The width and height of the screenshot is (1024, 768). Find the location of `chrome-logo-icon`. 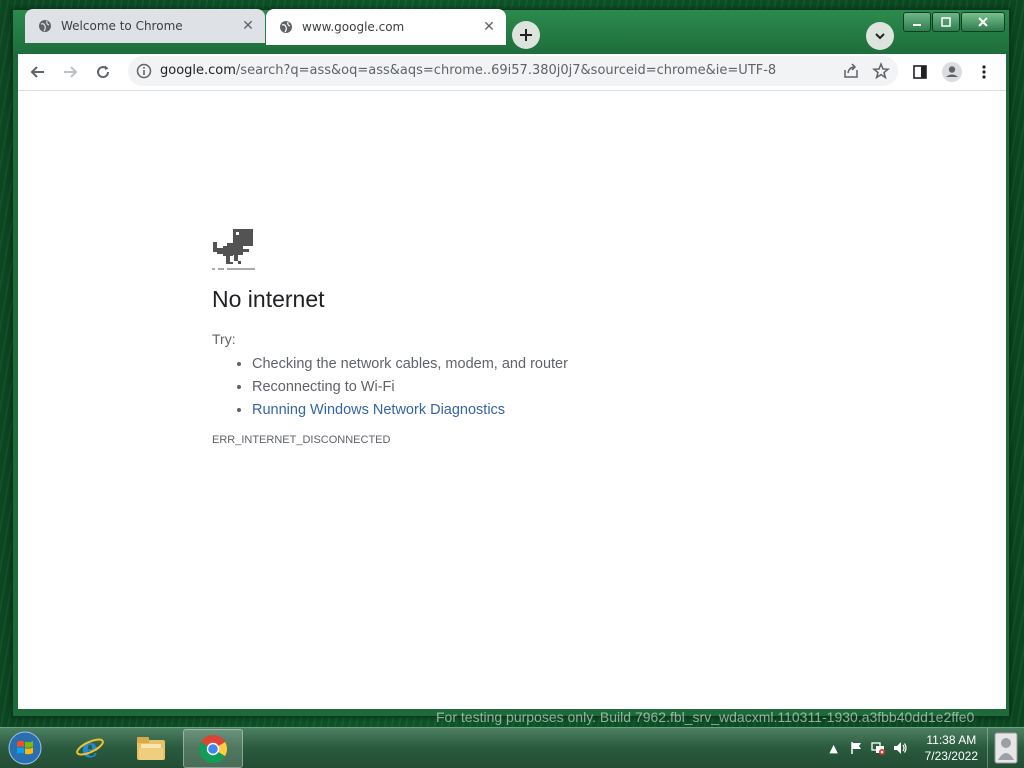

chrome-logo-icon is located at coordinates (213, 748).